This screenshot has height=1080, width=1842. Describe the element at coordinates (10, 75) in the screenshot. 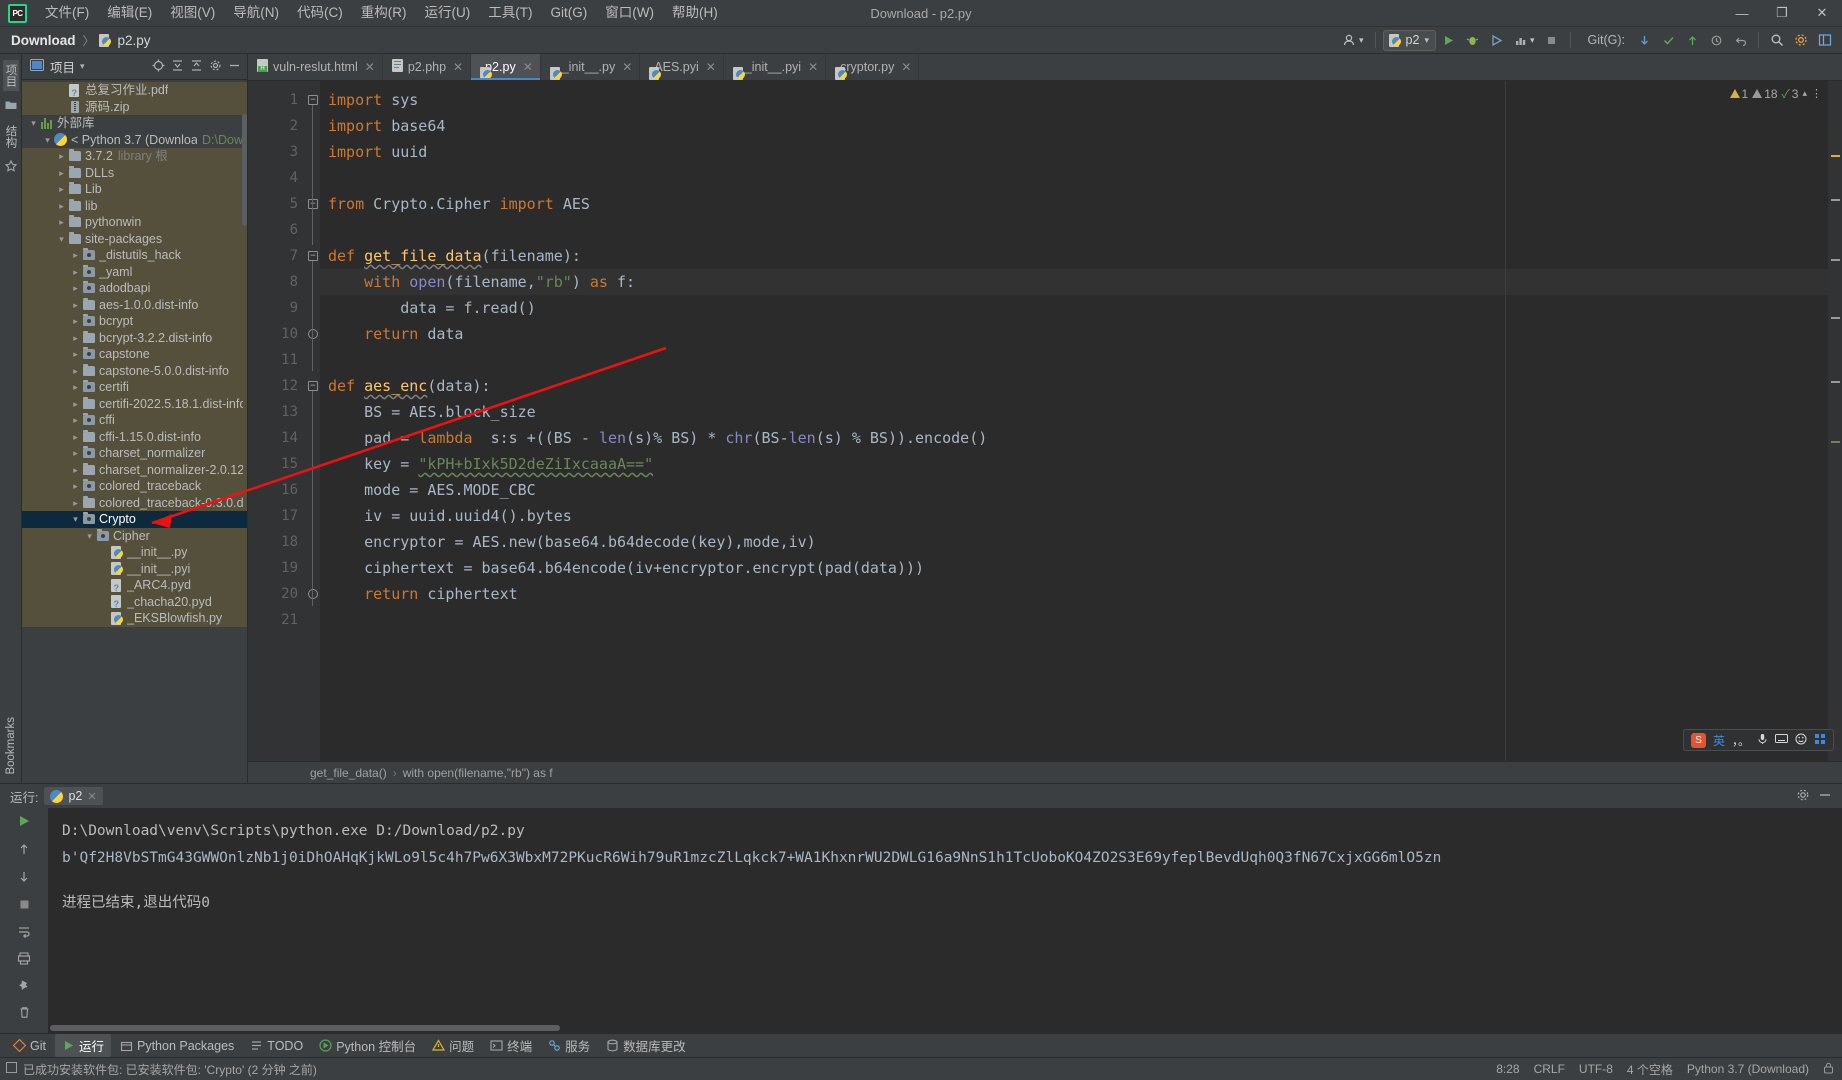

I see `rail-item-project: 项目` at that location.